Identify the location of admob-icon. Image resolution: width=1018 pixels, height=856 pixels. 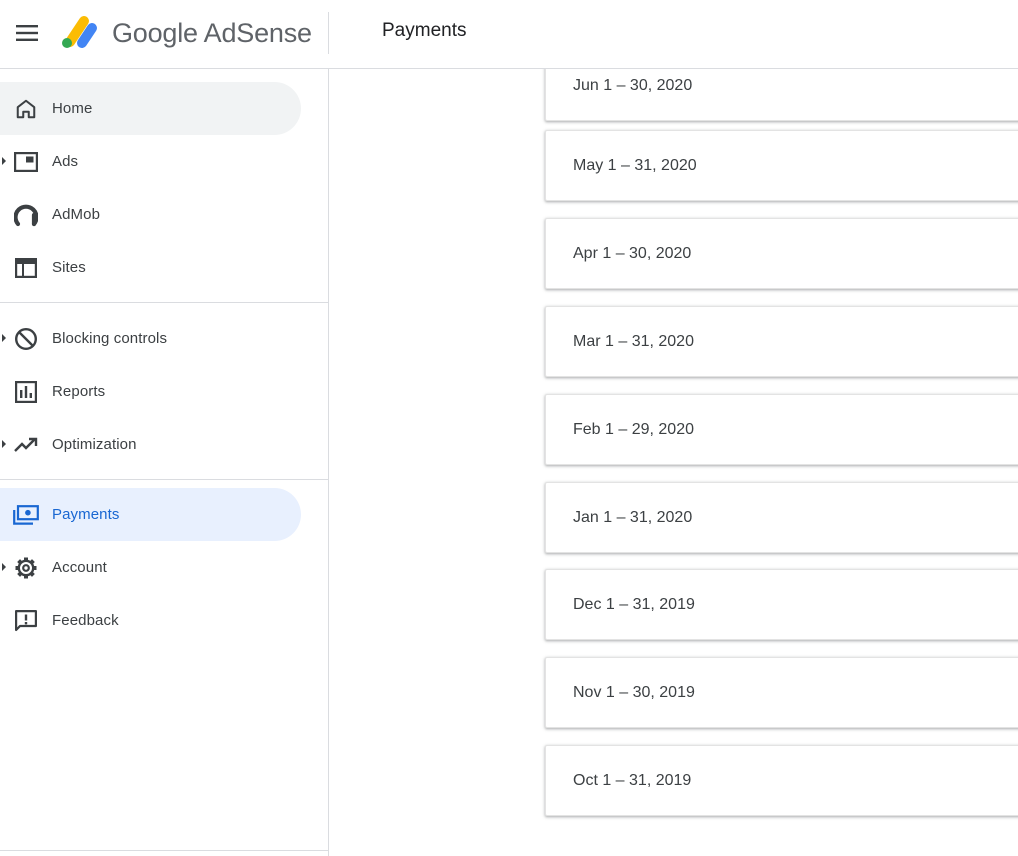
(26, 215).